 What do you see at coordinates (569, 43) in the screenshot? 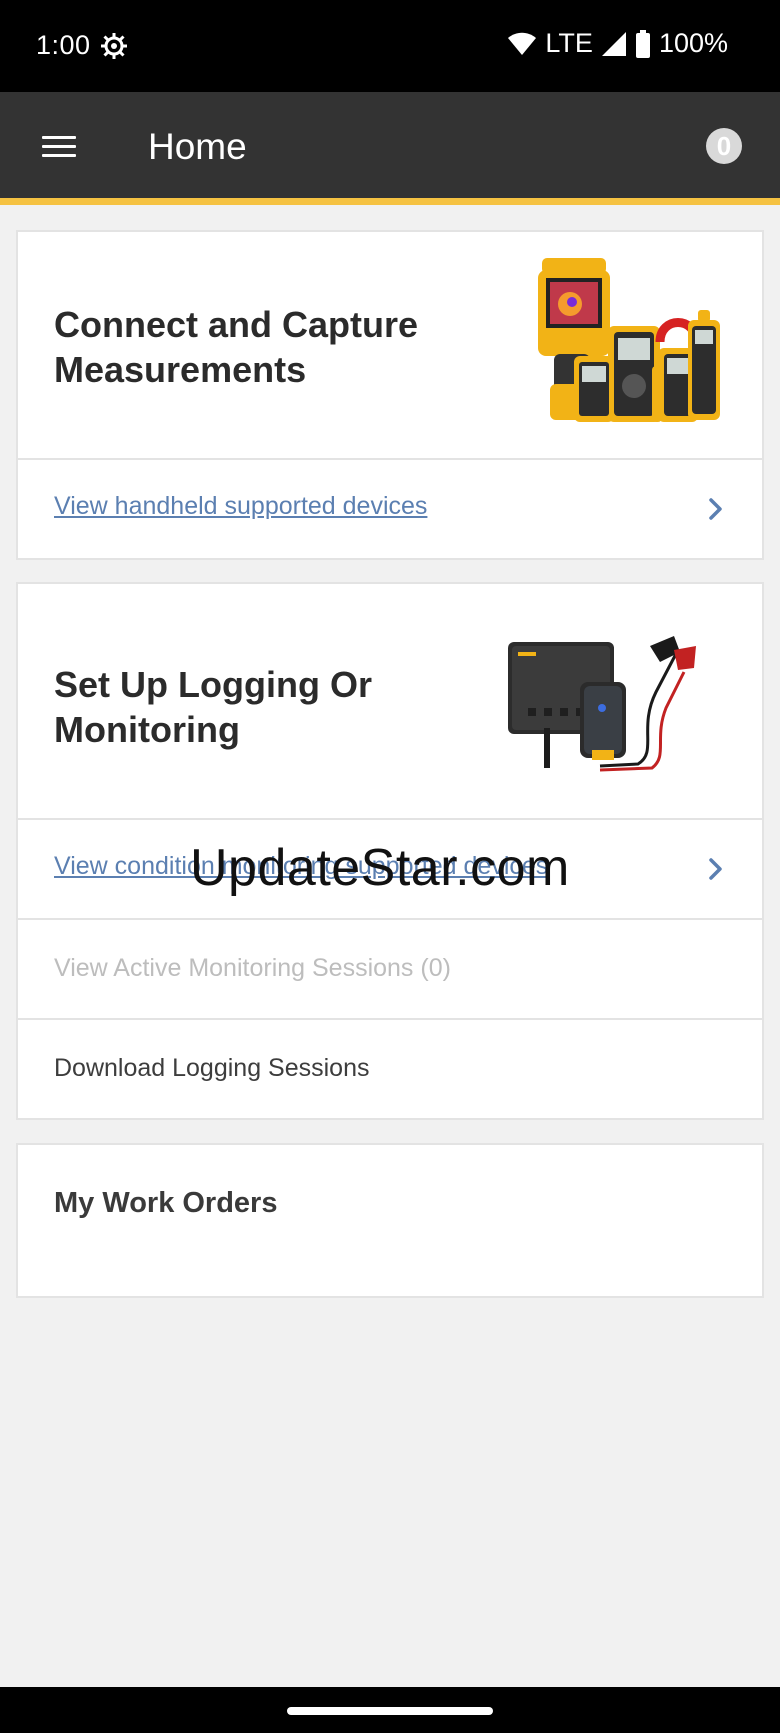
I see `network-label: LTE` at bounding box center [569, 43].